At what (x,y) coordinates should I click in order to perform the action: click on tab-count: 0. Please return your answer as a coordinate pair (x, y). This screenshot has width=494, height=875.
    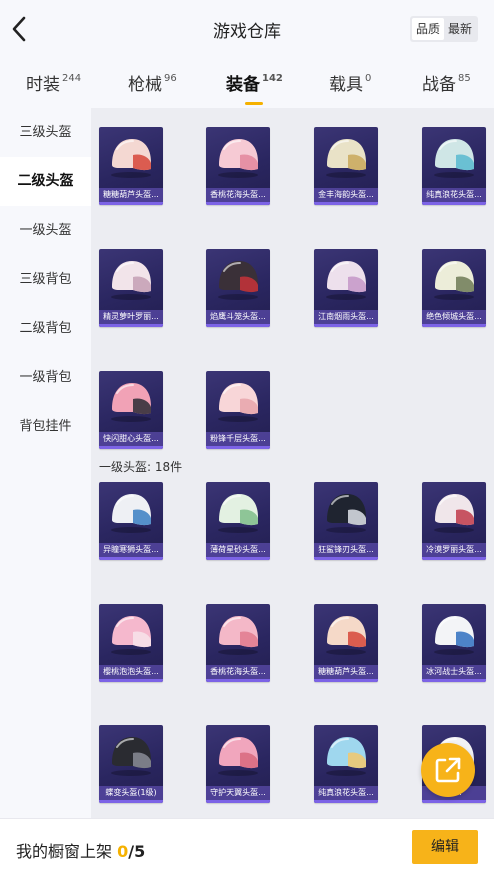
    Looking at the image, I should click on (368, 78).